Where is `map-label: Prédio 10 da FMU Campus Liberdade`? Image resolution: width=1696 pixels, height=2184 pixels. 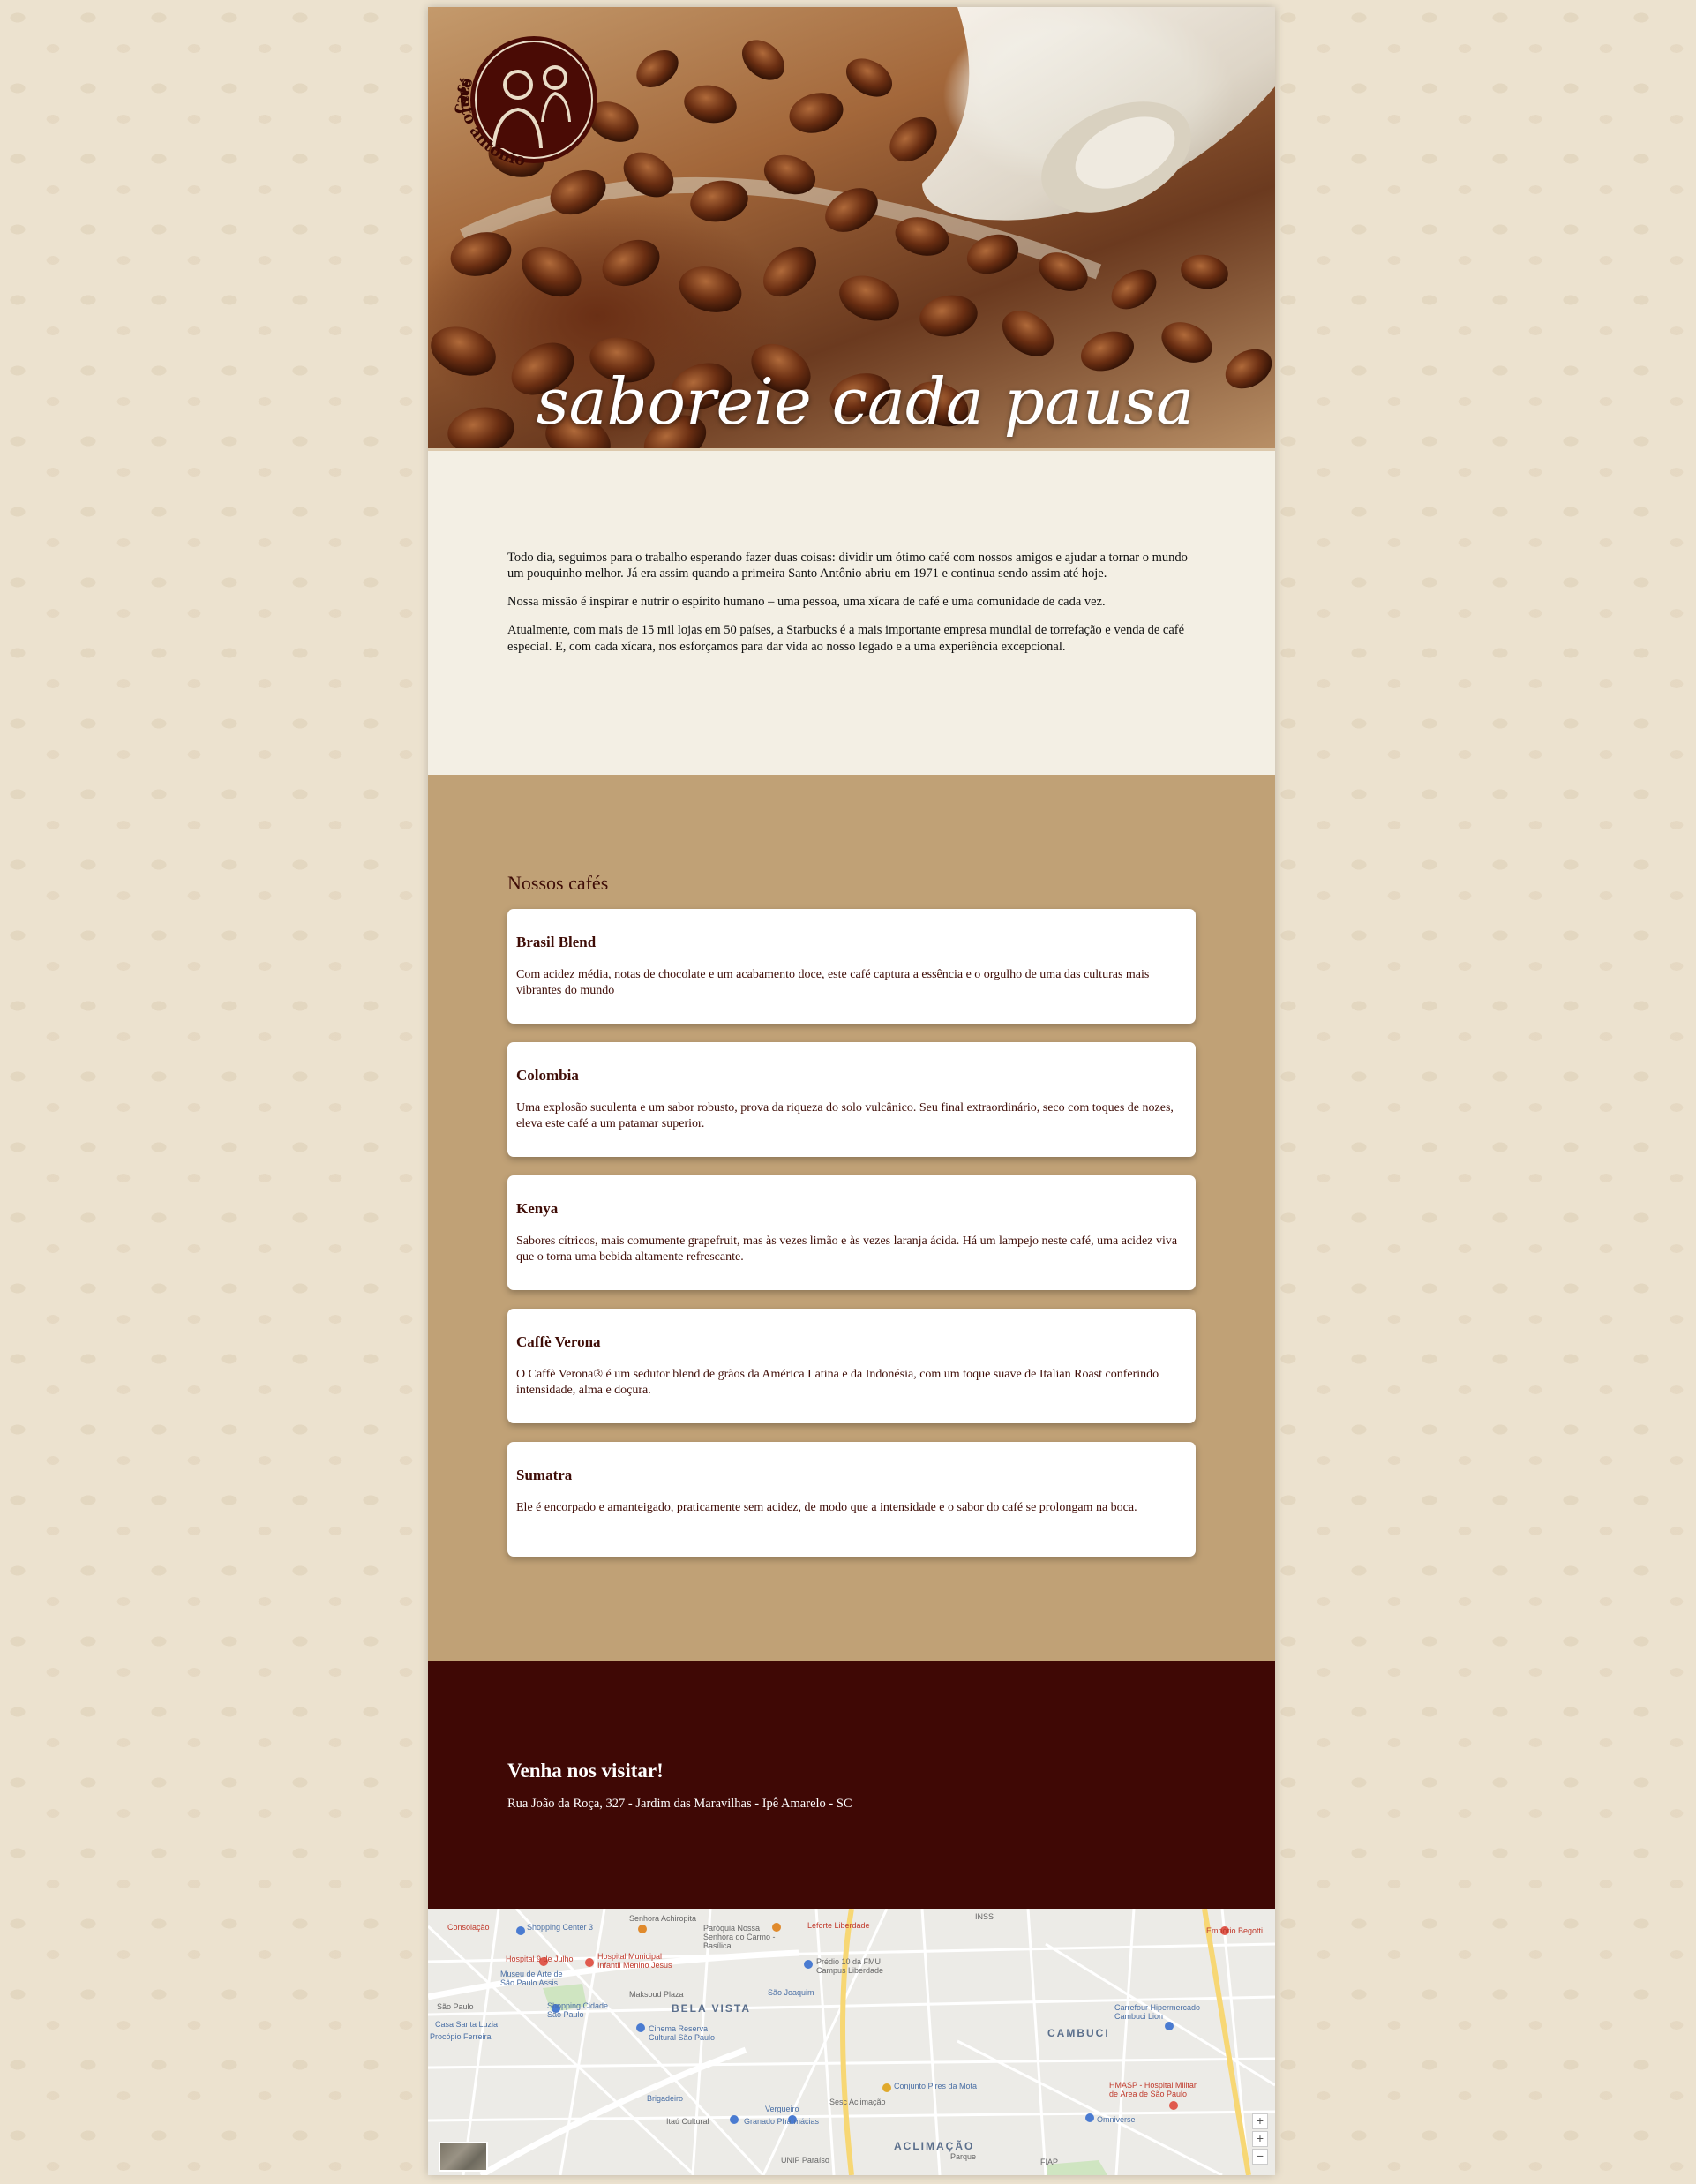 map-label: Prédio 10 da FMU Campus Liberdade is located at coordinates (850, 1966).